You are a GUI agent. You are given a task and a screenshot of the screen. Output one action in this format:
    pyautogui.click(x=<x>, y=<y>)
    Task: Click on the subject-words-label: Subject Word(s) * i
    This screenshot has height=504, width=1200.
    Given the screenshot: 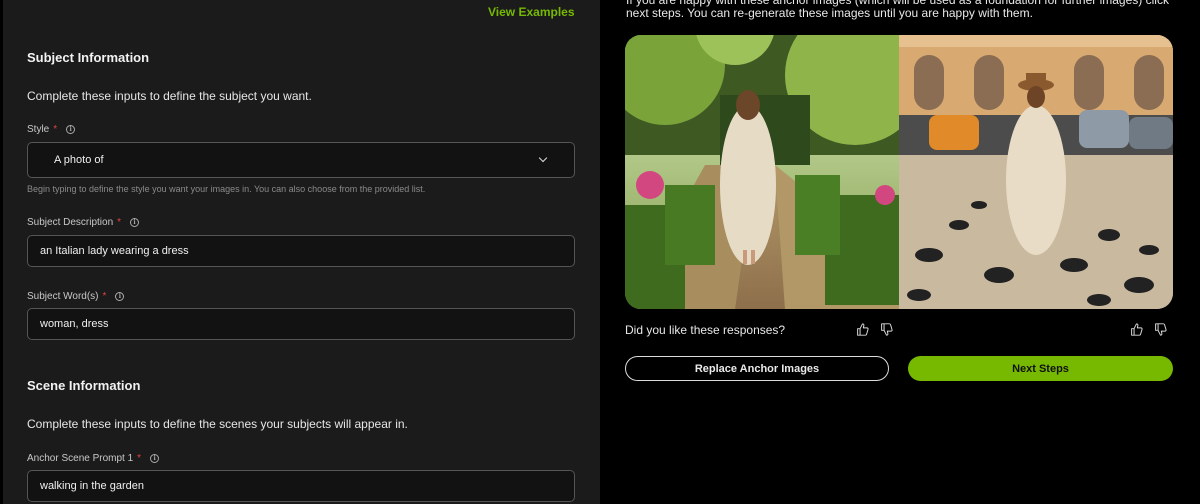 What is the action you would take?
    pyautogui.click(x=76, y=296)
    